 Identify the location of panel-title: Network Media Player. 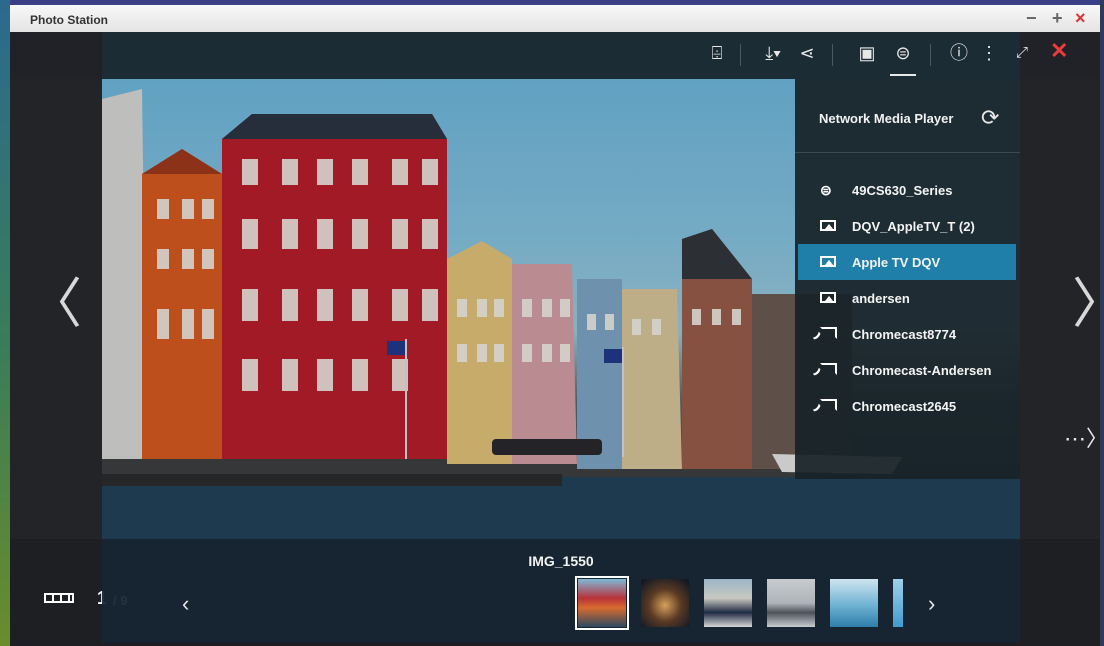
(886, 118).